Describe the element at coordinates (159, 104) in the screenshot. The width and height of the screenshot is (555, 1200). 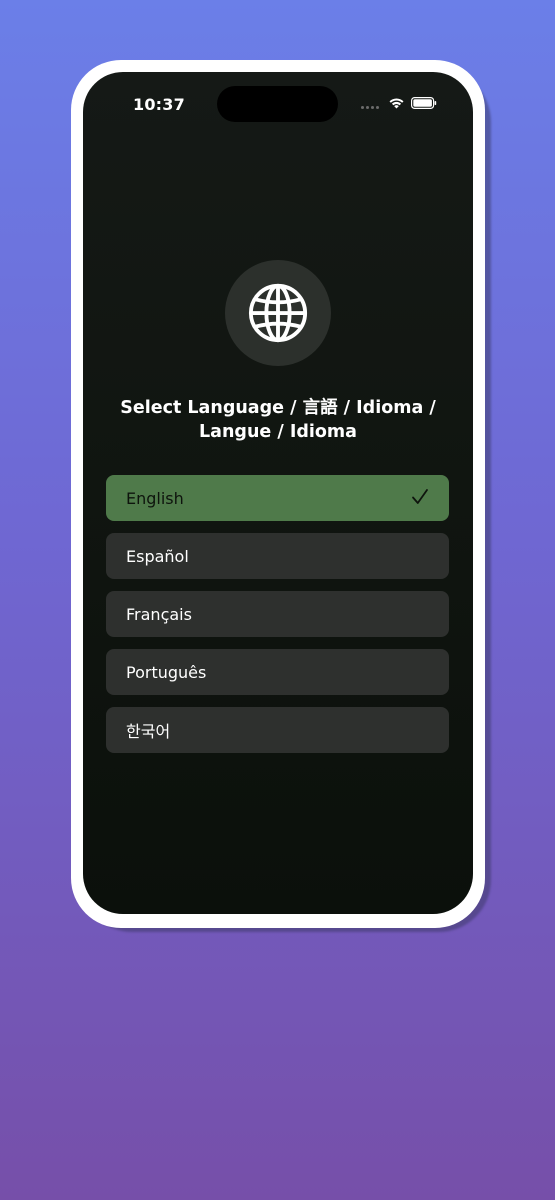
I see `status-time: 10:37` at that location.